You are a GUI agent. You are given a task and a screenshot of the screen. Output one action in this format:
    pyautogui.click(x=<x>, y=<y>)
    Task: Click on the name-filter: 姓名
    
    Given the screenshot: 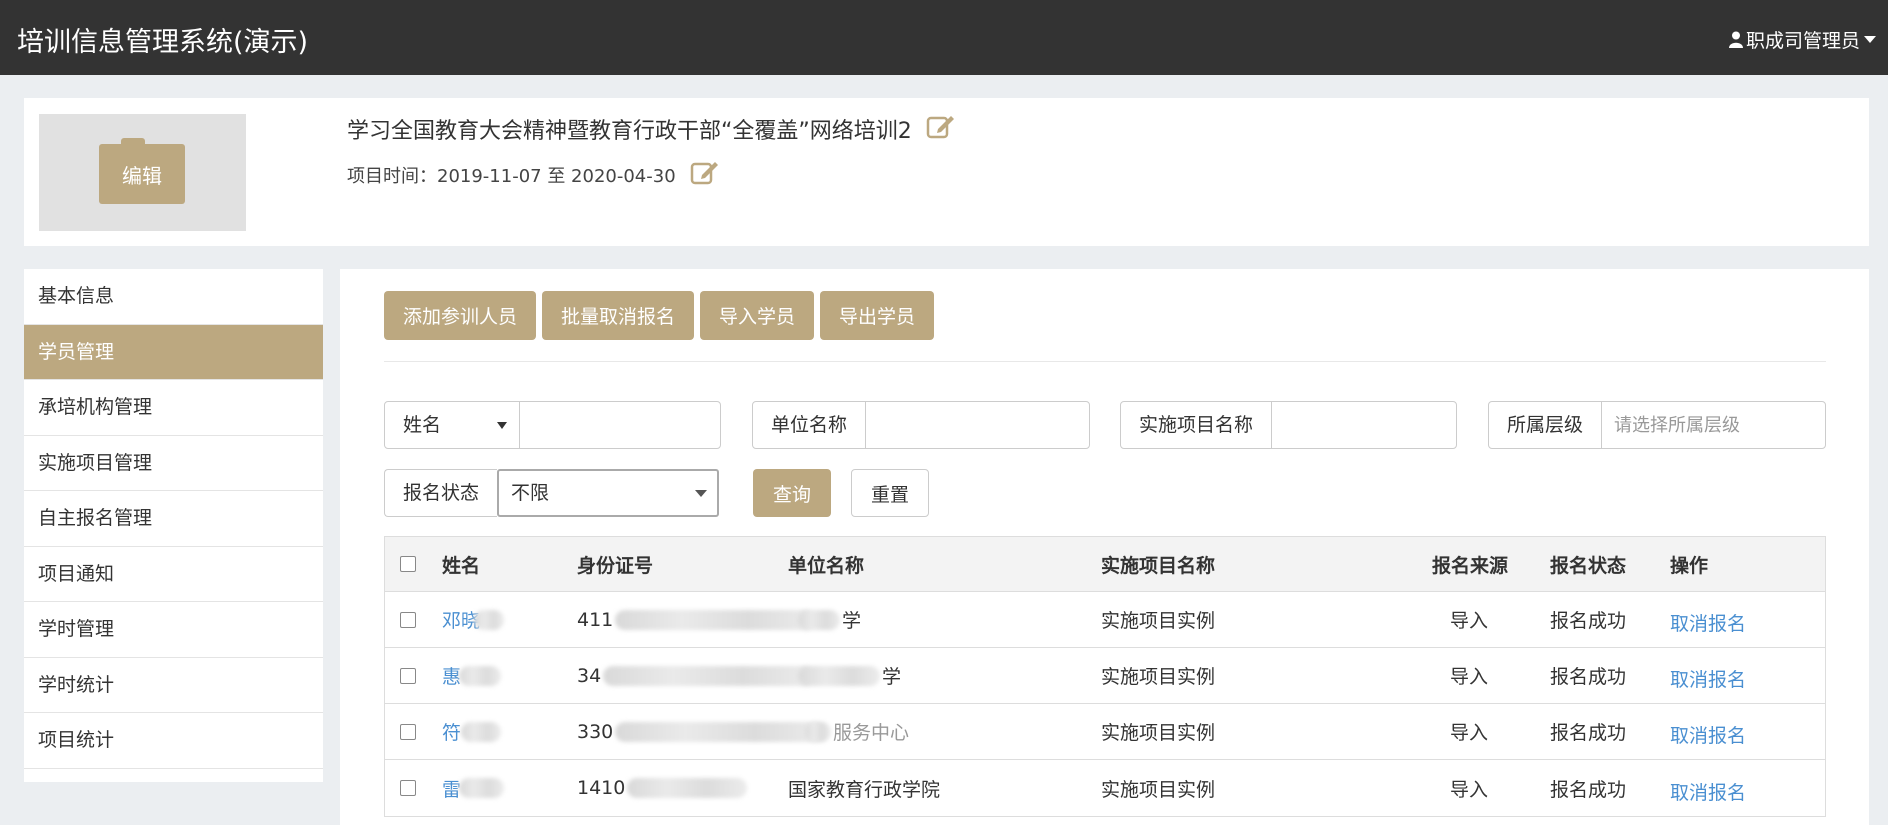 What is the action you would take?
    pyautogui.click(x=552, y=425)
    